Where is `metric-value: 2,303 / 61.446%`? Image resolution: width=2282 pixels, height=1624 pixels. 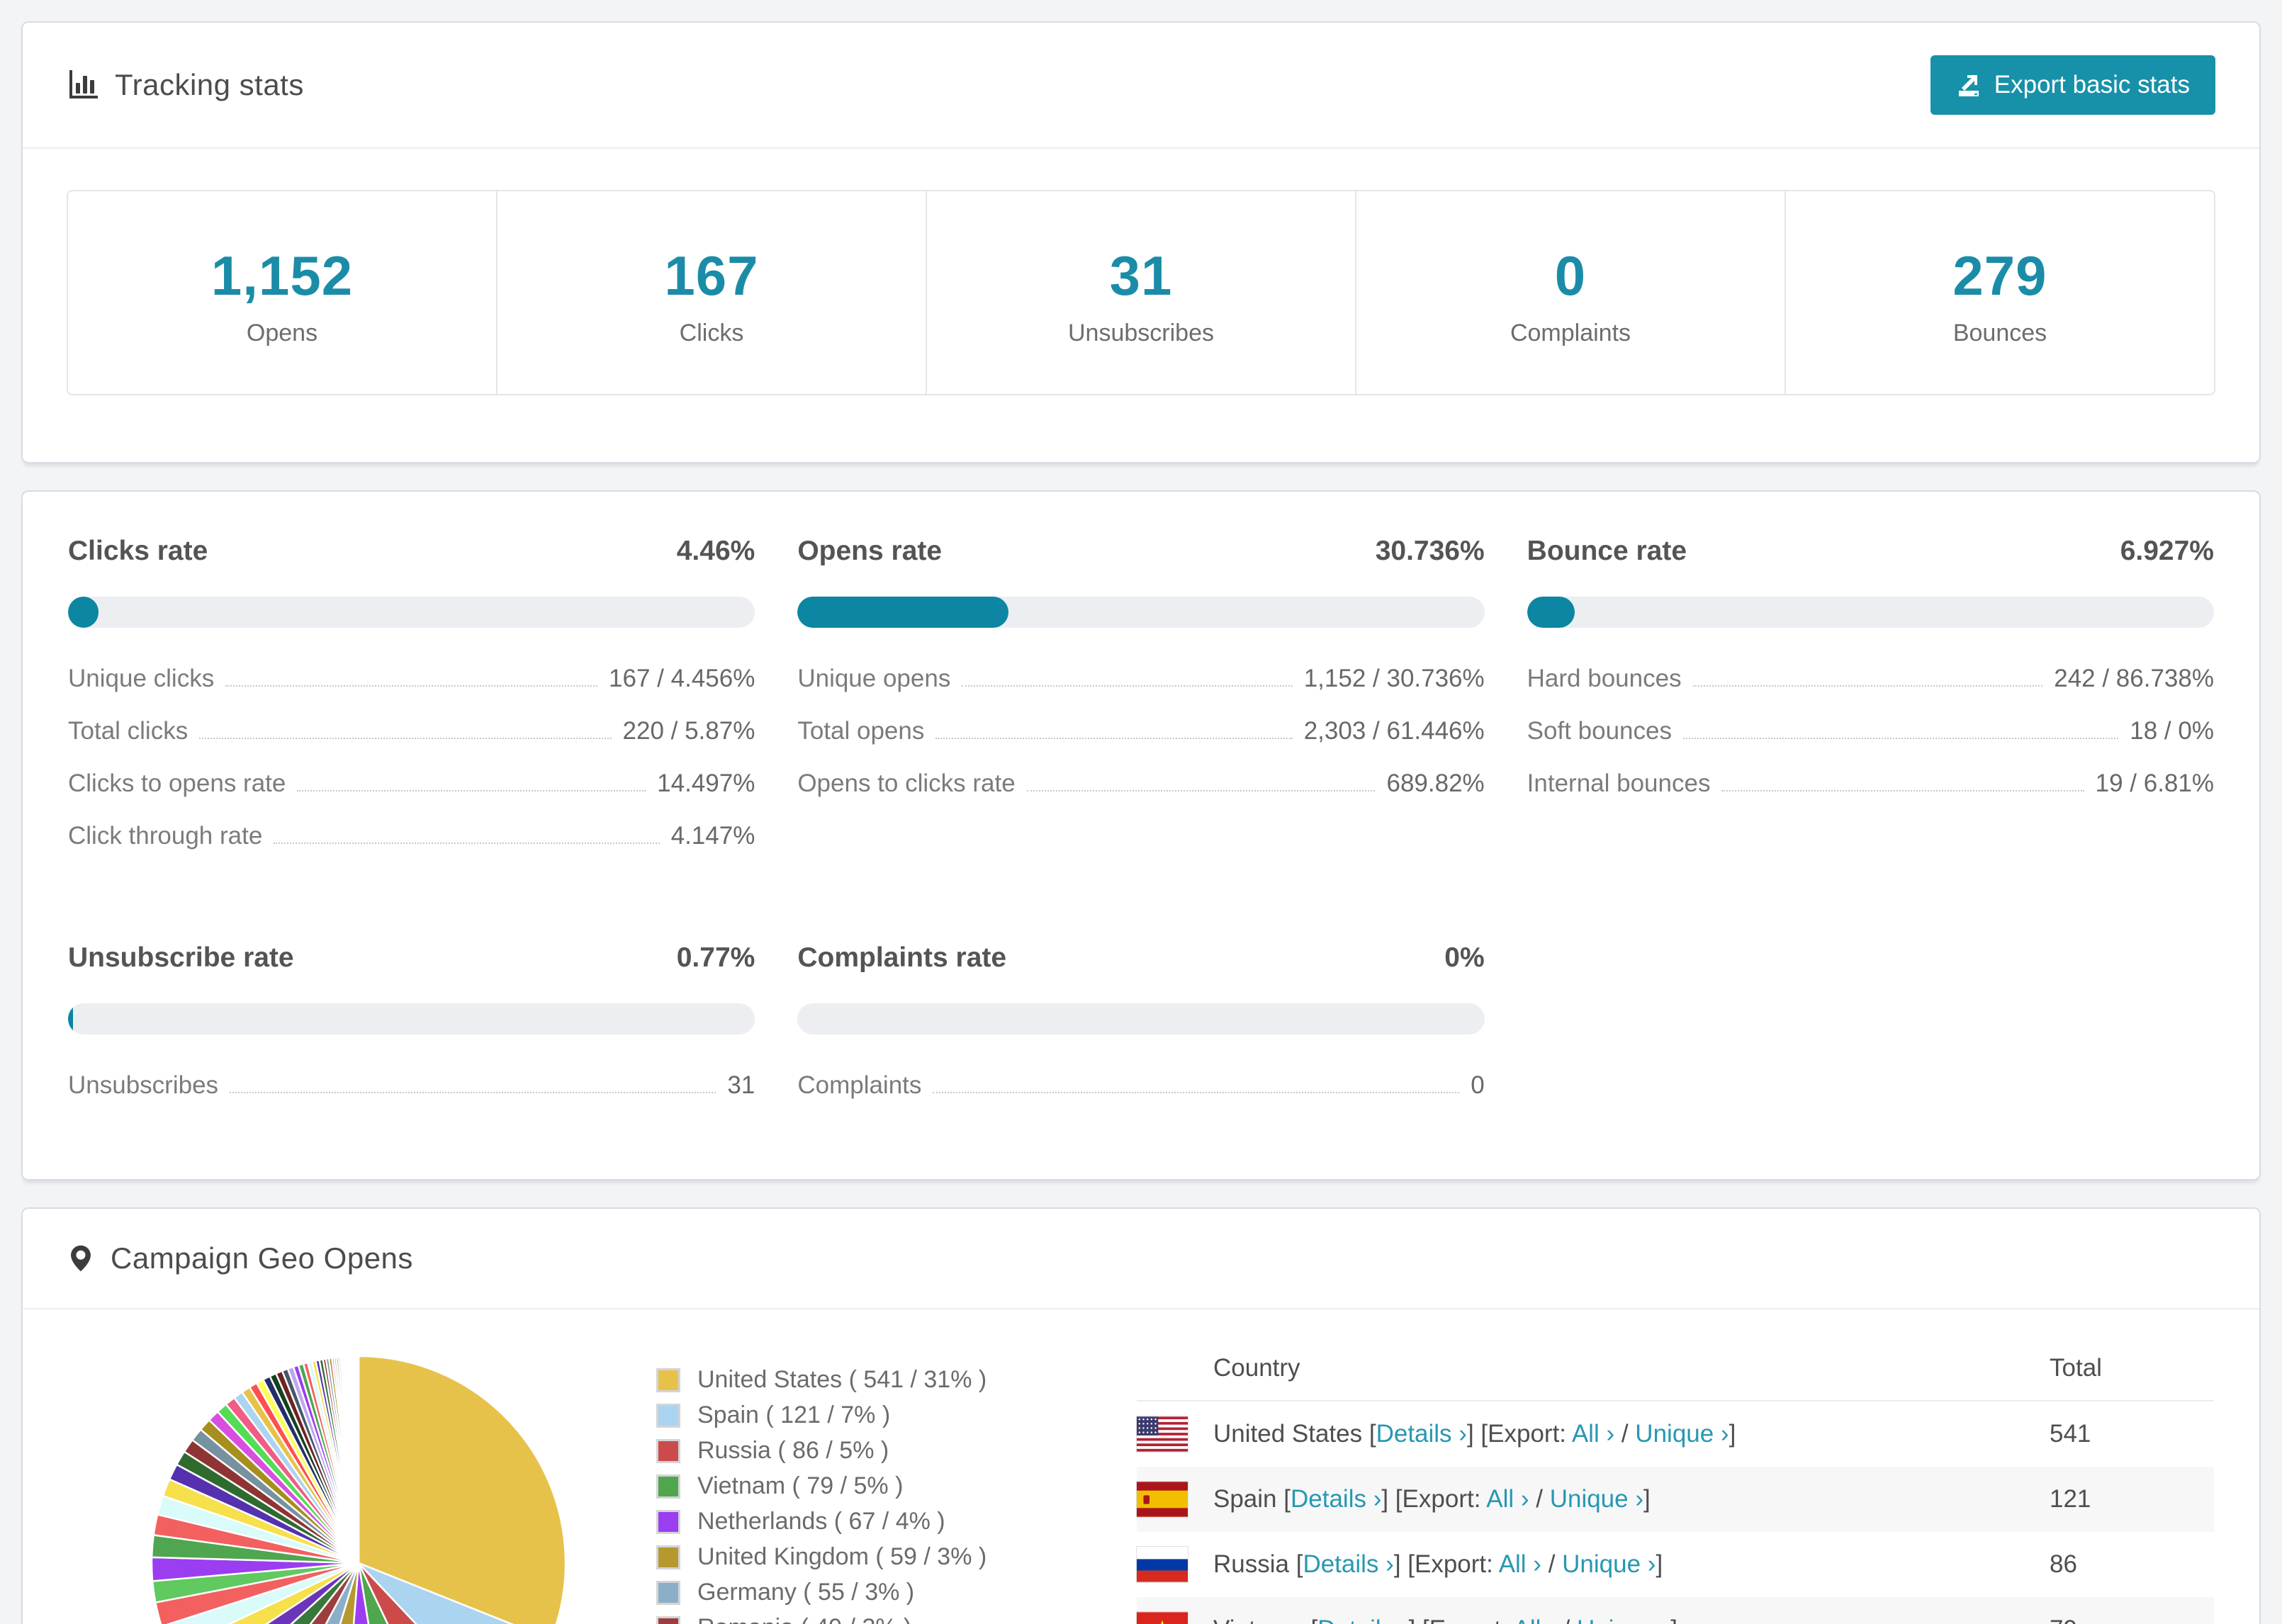
metric-value: 2,303 / 61.446% is located at coordinates (1394, 731).